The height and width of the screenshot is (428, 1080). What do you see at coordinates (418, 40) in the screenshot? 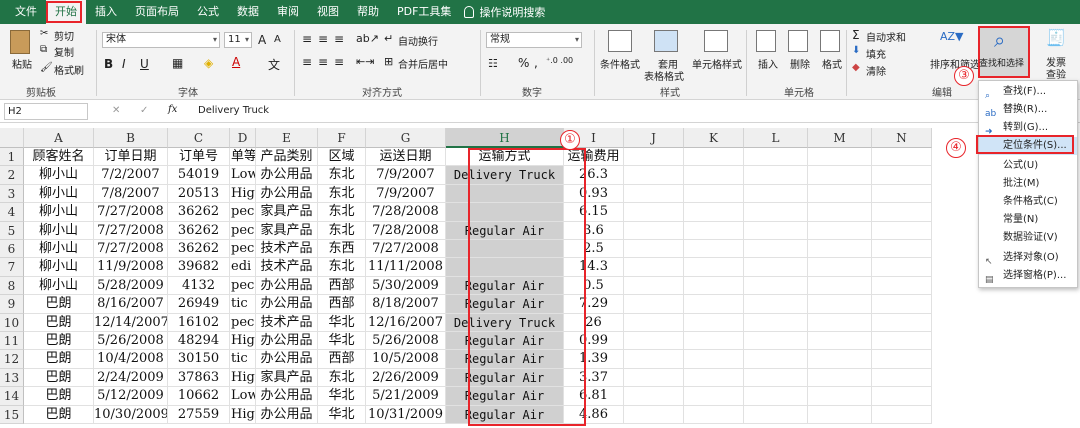
I see `wrap-text-label: 自动换行` at bounding box center [418, 40].